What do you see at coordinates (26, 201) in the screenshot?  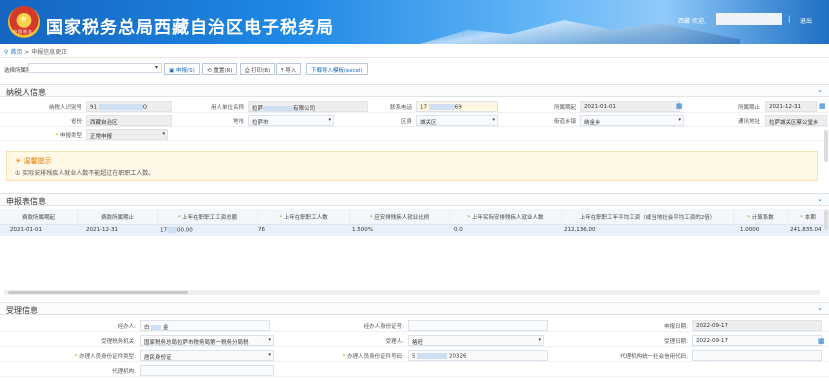 I see `section-title: 申报表信息` at bounding box center [26, 201].